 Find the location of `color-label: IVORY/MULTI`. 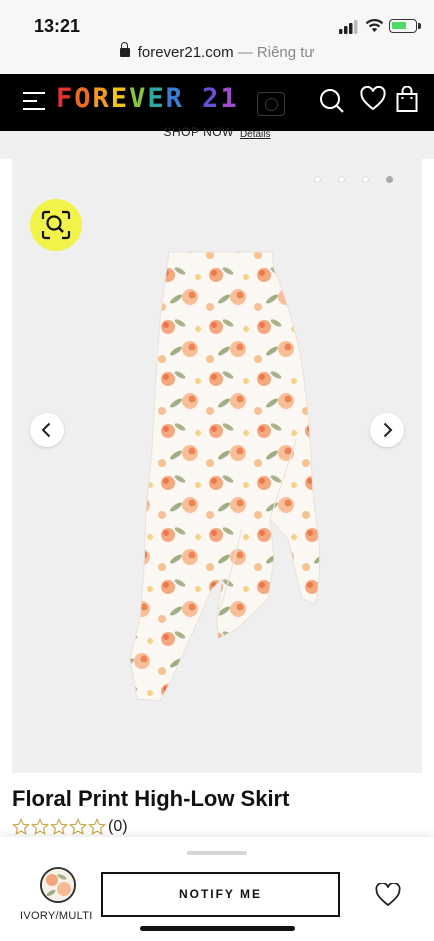

color-label: IVORY/MULTI is located at coordinates (56, 916).